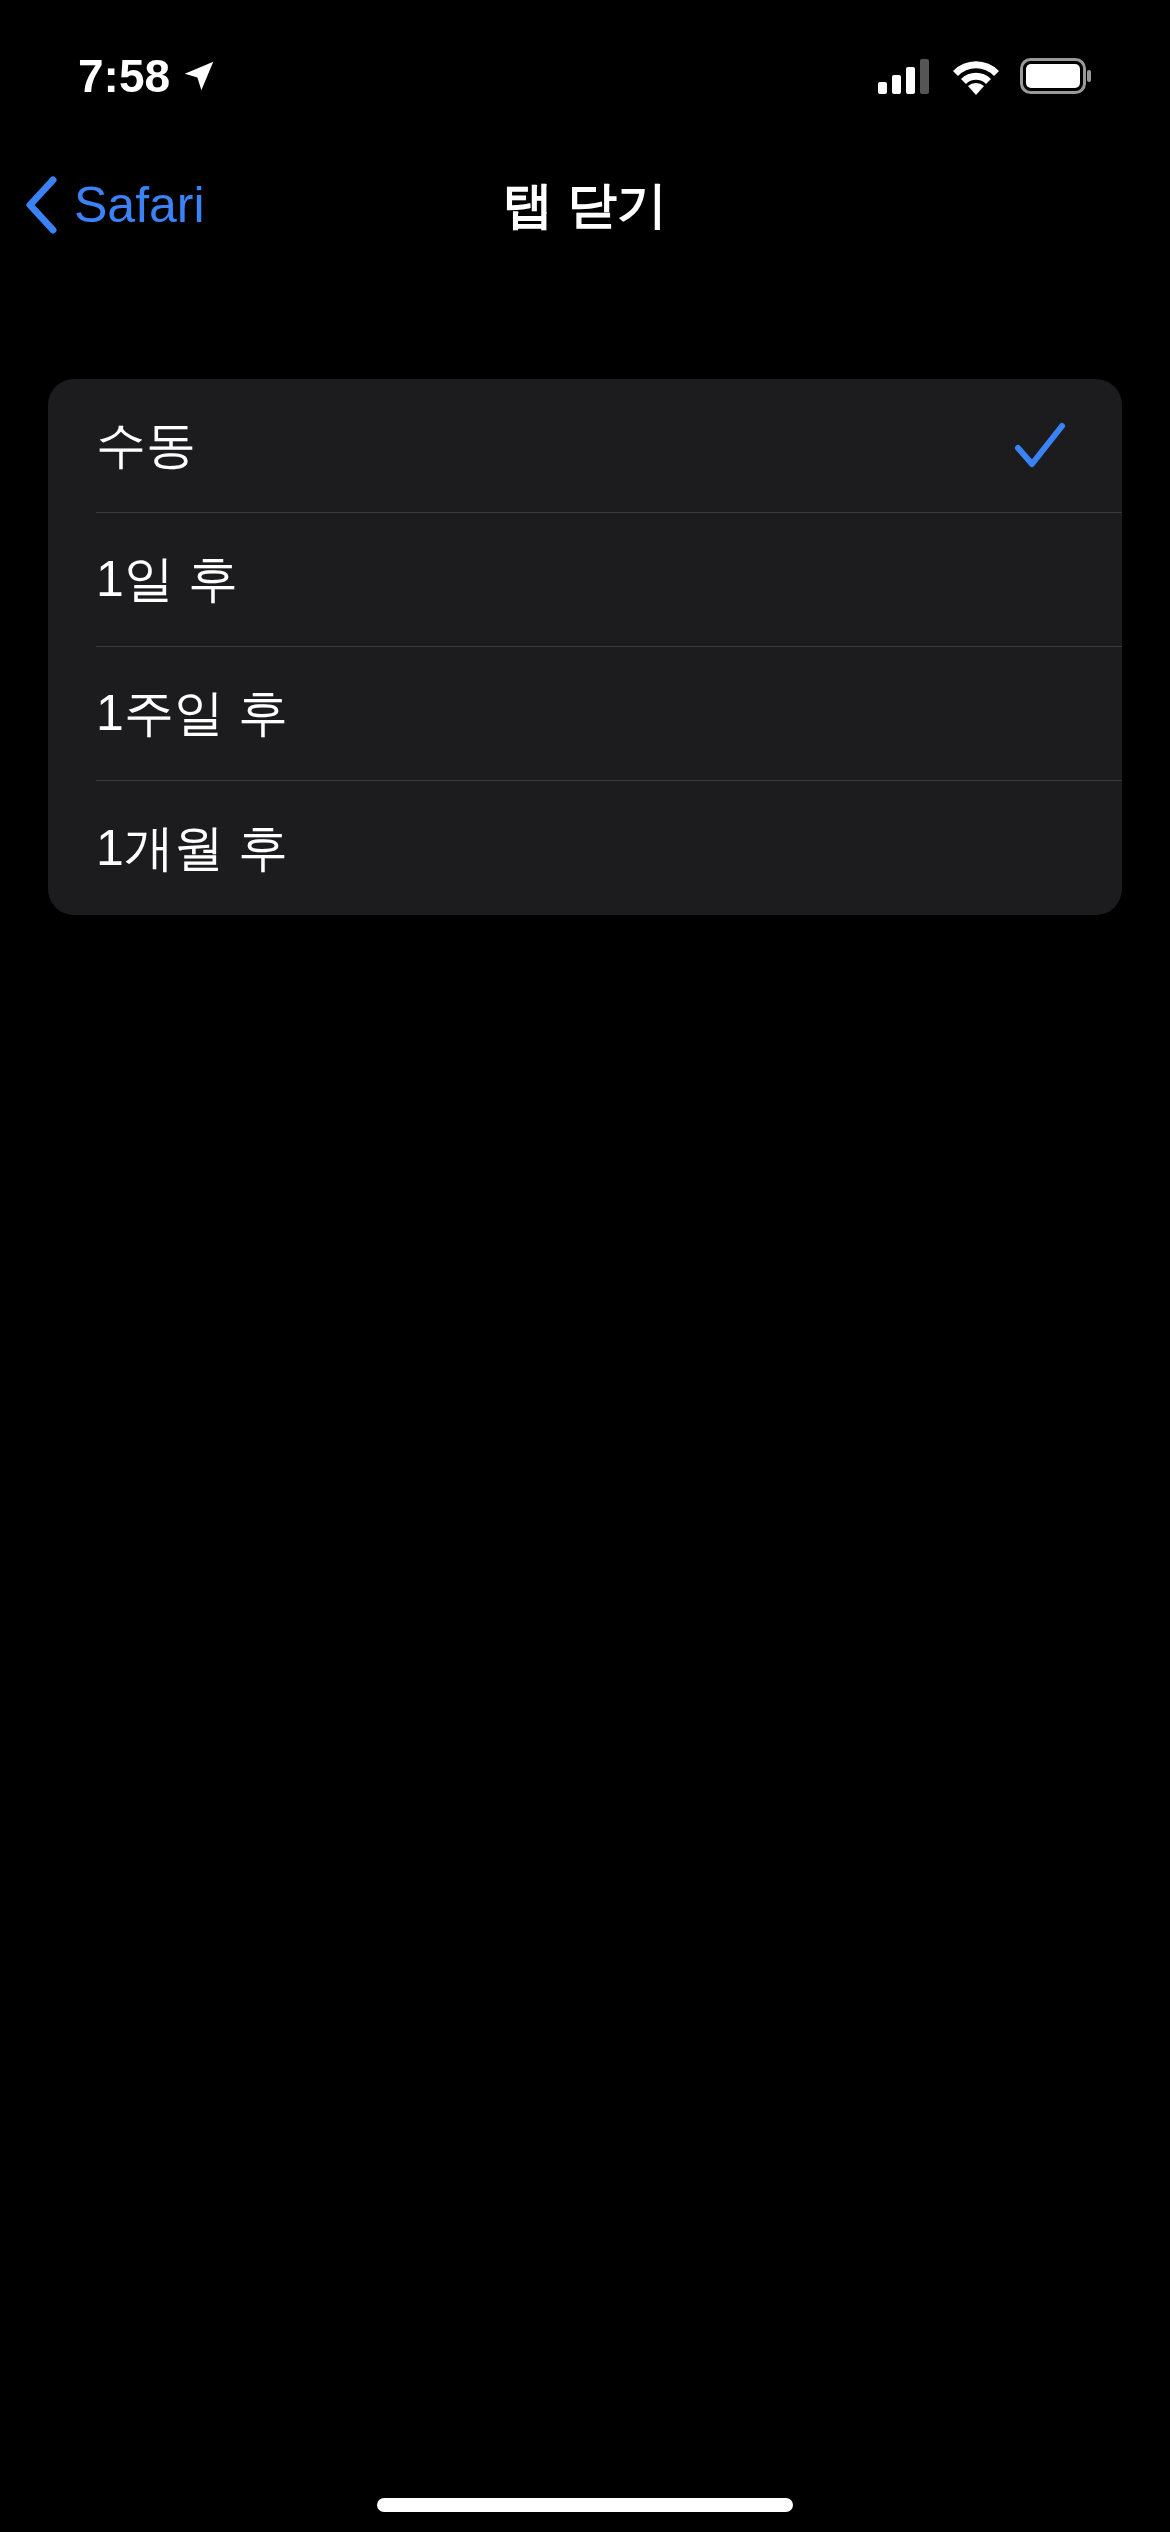 The height and width of the screenshot is (2532, 1170). Describe the element at coordinates (146, 445) in the screenshot. I see `option-label: 수동` at that location.